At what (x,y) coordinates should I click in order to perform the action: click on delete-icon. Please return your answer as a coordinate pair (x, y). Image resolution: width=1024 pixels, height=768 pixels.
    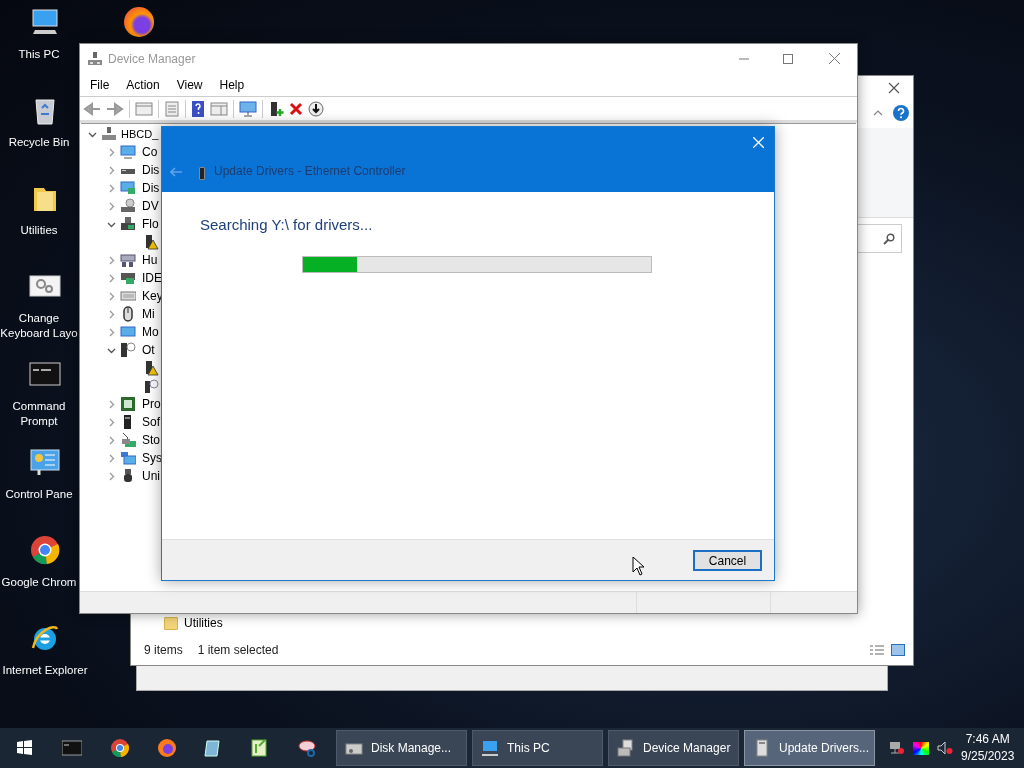
    Looking at the image, I should click on (296, 108).